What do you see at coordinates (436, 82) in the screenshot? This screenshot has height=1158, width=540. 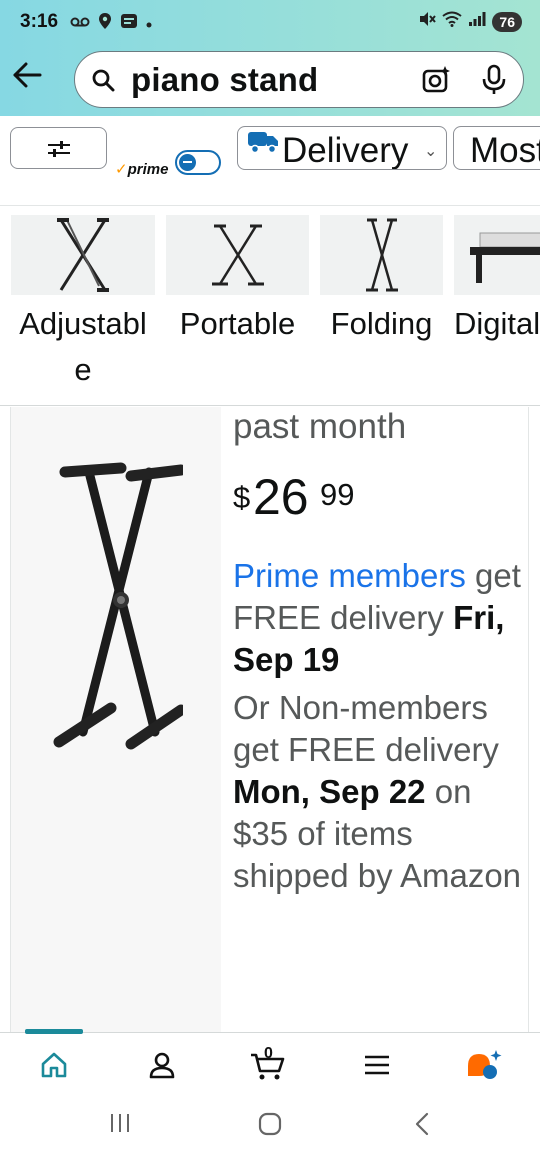 I see `camera-search-icon` at bounding box center [436, 82].